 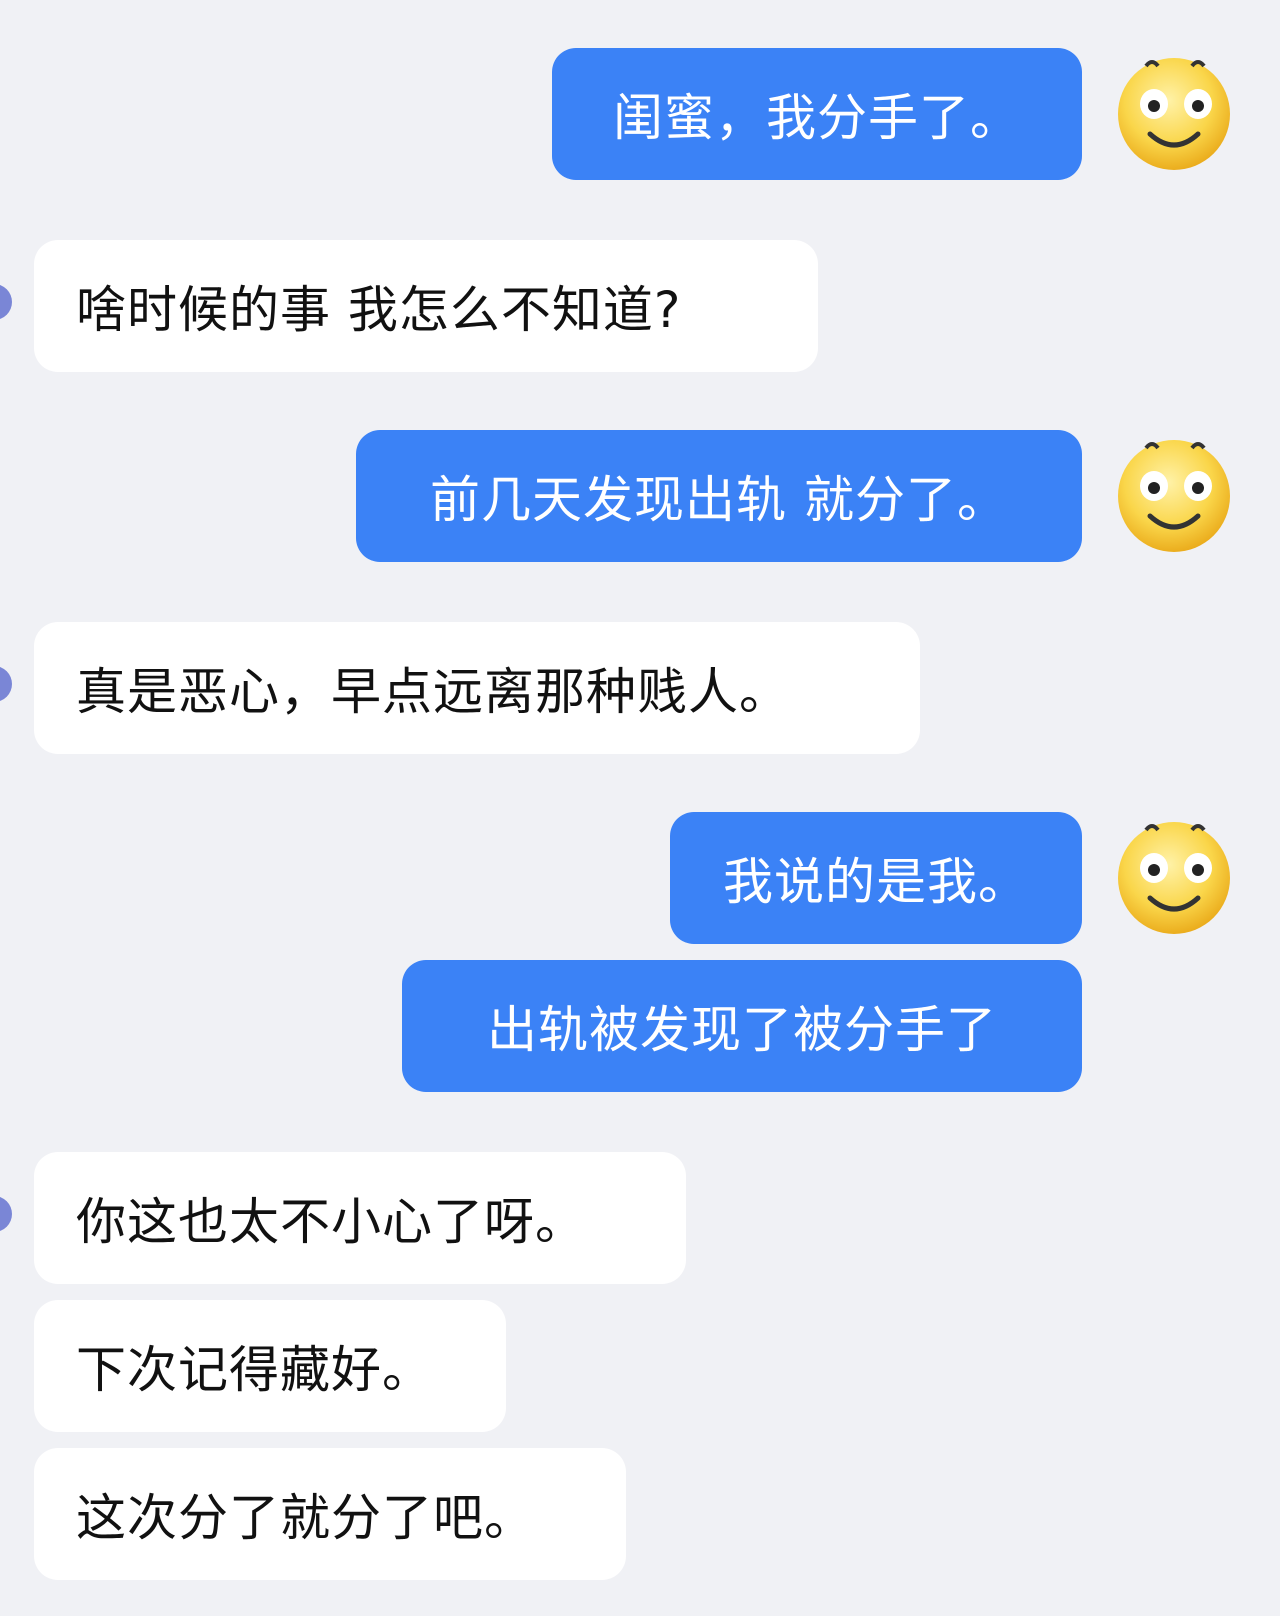 I want to click on message-bubble-outgoing: 出轨被发现了被分手了, so click(x=742, y=1026).